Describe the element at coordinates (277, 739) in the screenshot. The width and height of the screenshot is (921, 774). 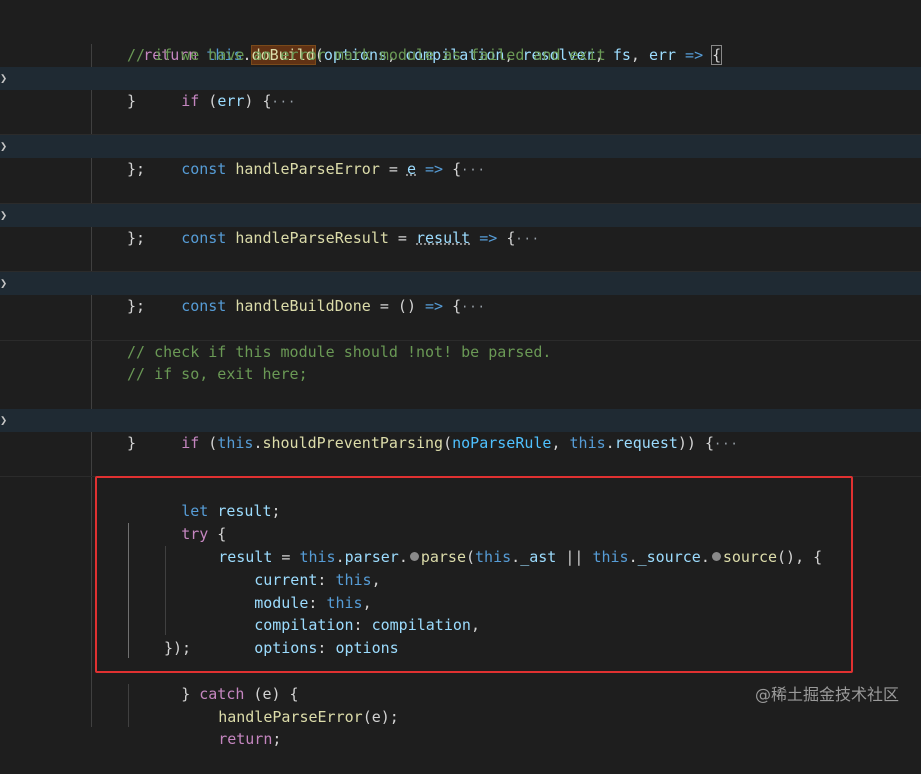
I see `token: ;` at that location.